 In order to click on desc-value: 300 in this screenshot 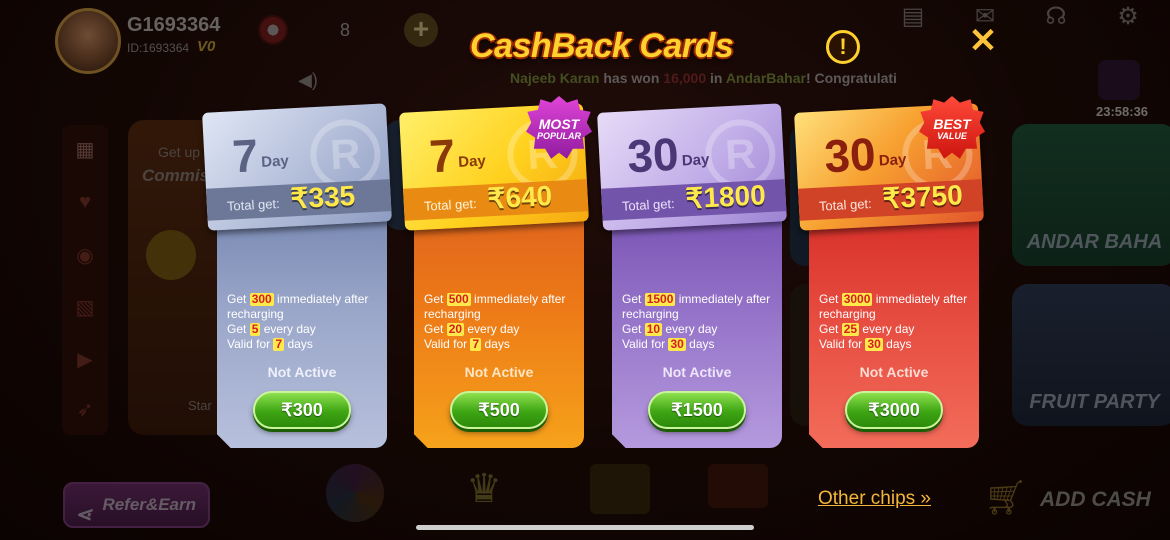, I will do `click(261, 299)`.